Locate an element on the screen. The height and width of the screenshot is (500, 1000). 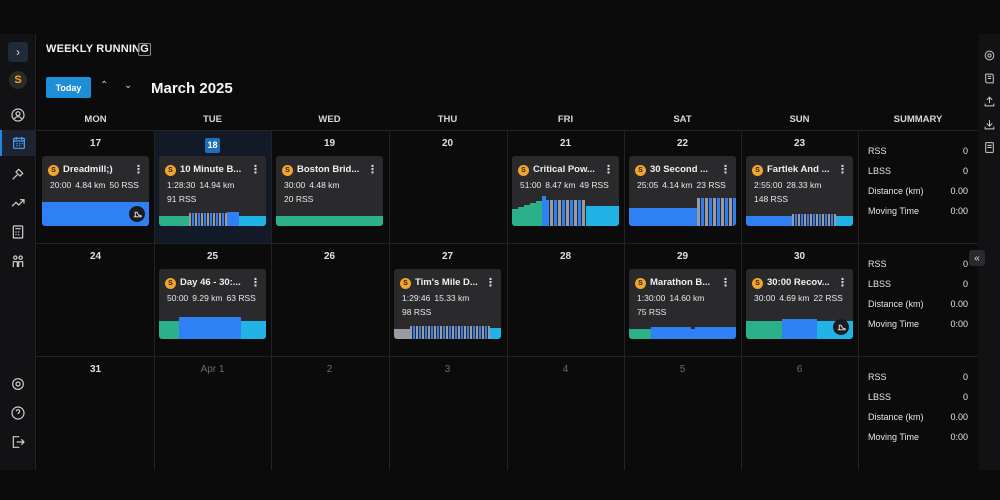
day-cell: Apr 1 is located at coordinates (212, 412).